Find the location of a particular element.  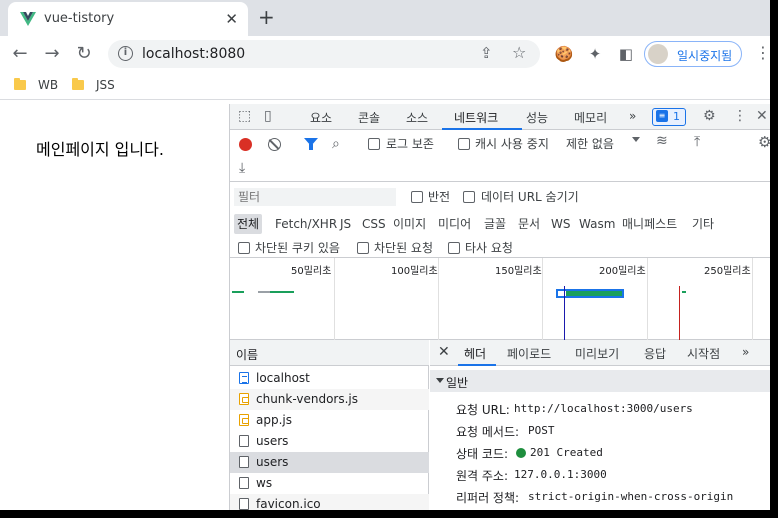

tick-label: 50밀리초 is located at coordinates (311, 271).